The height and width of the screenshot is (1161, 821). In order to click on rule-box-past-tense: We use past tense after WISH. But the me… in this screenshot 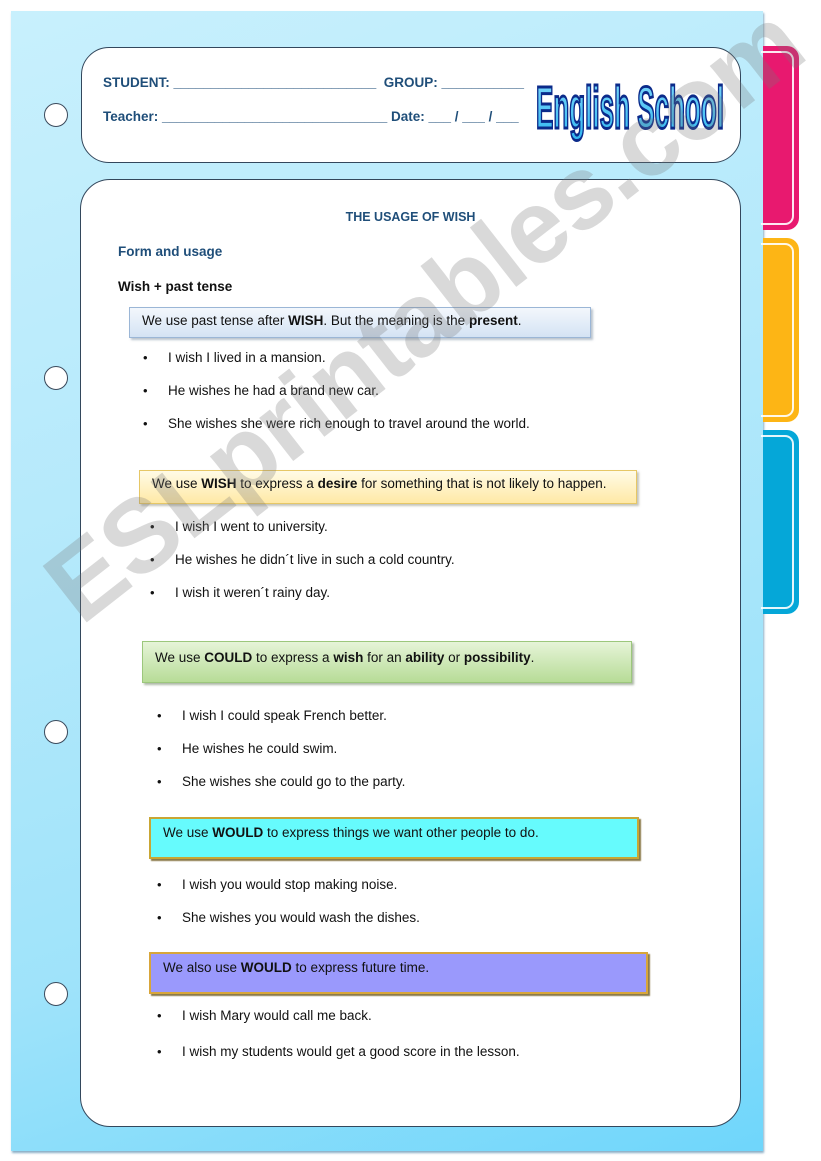, I will do `click(360, 322)`.